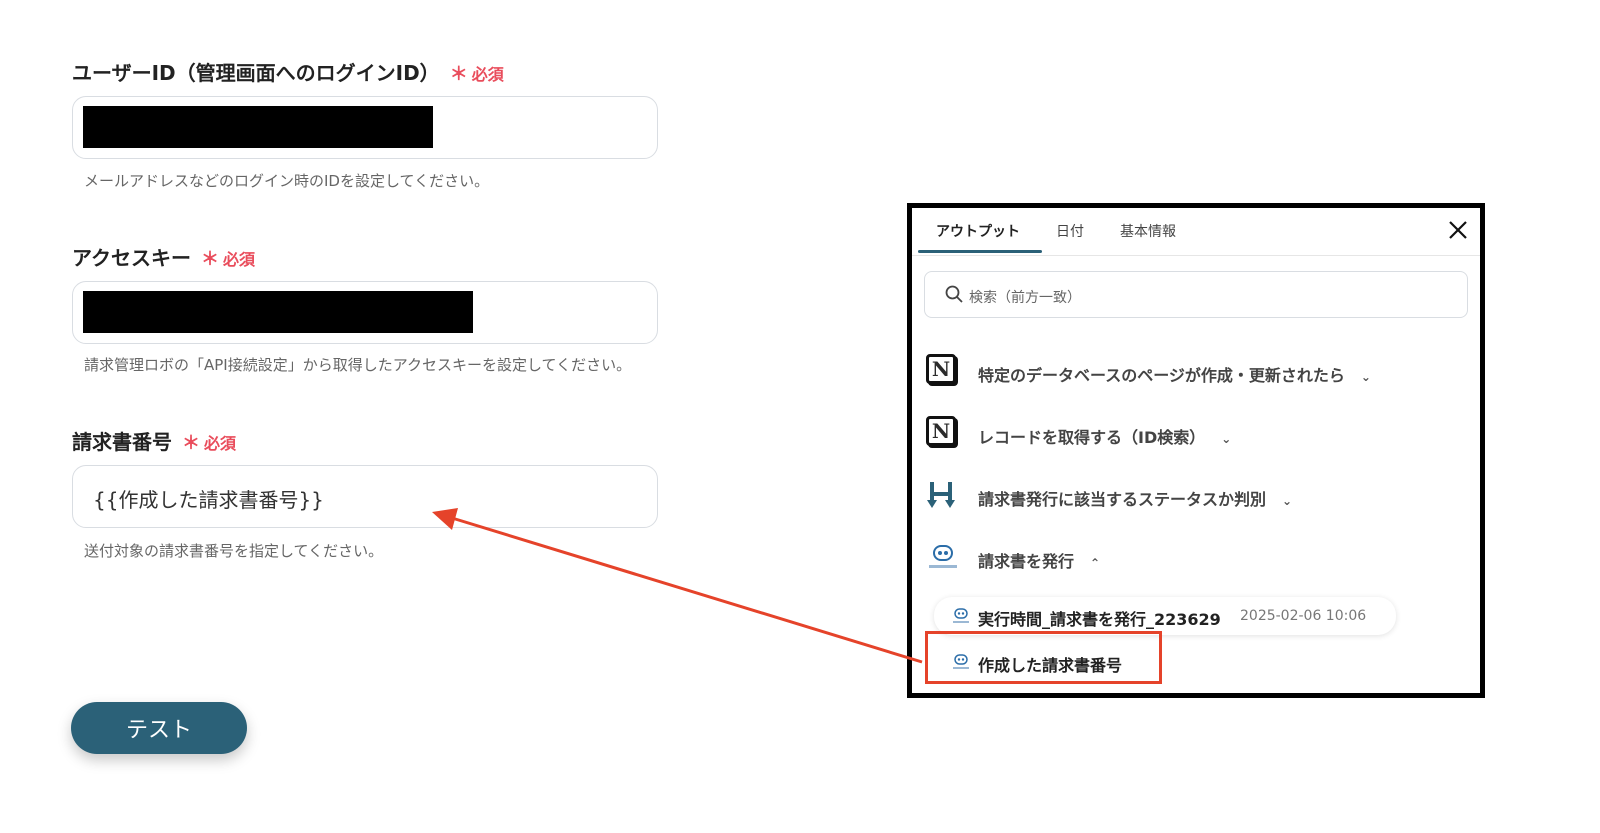  What do you see at coordinates (122, 442) in the screenshot?
I see `invoice-number-label-text: 請求書番号` at bounding box center [122, 442].